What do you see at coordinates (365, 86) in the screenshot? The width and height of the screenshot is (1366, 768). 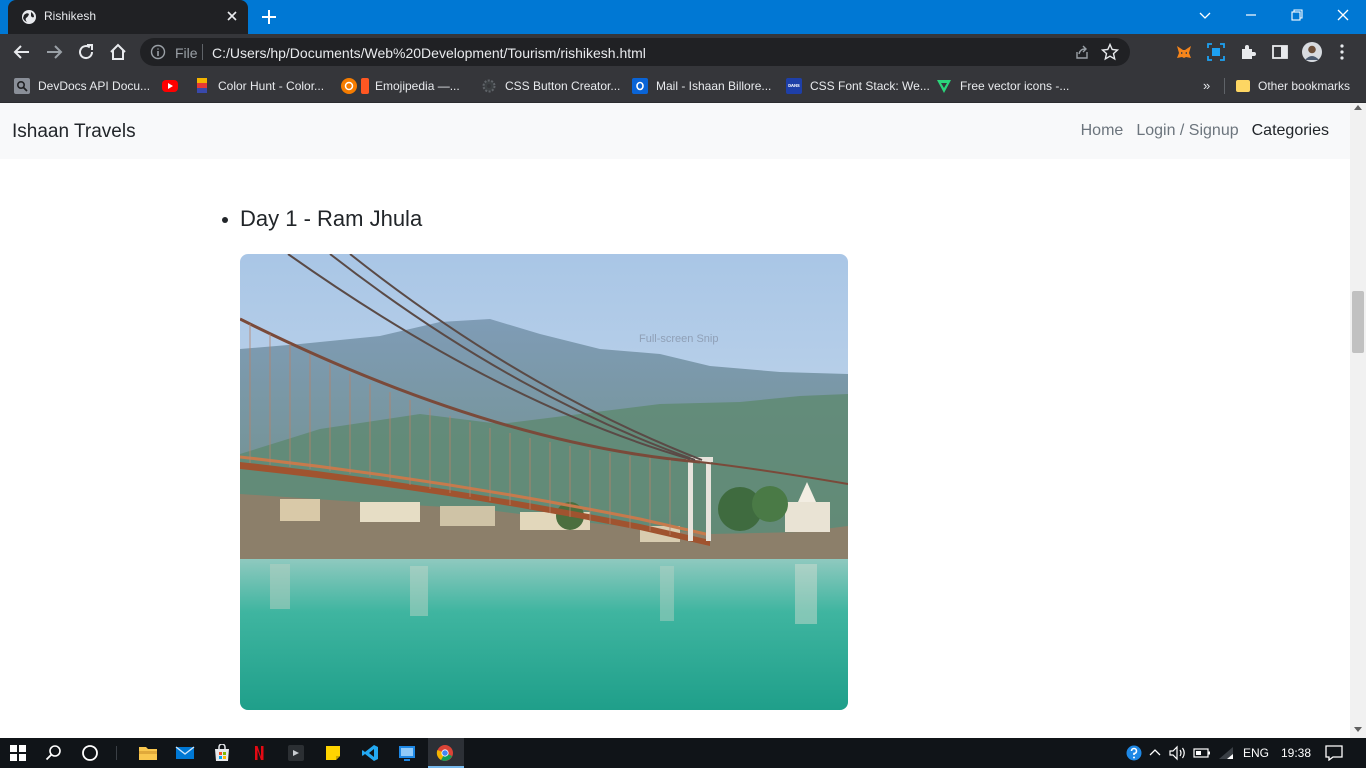 I see `bookmark-icon` at bounding box center [365, 86].